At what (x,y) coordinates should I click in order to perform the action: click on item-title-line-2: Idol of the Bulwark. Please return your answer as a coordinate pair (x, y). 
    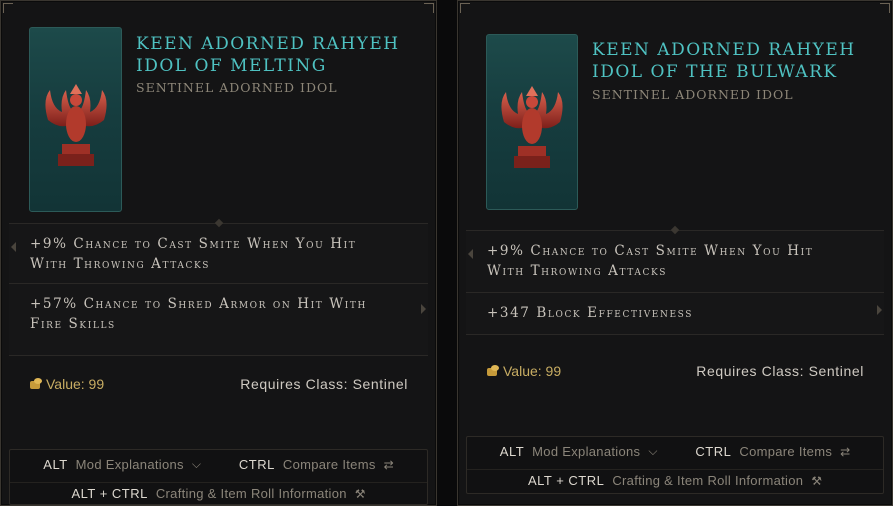
    Looking at the image, I should click on (715, 72).